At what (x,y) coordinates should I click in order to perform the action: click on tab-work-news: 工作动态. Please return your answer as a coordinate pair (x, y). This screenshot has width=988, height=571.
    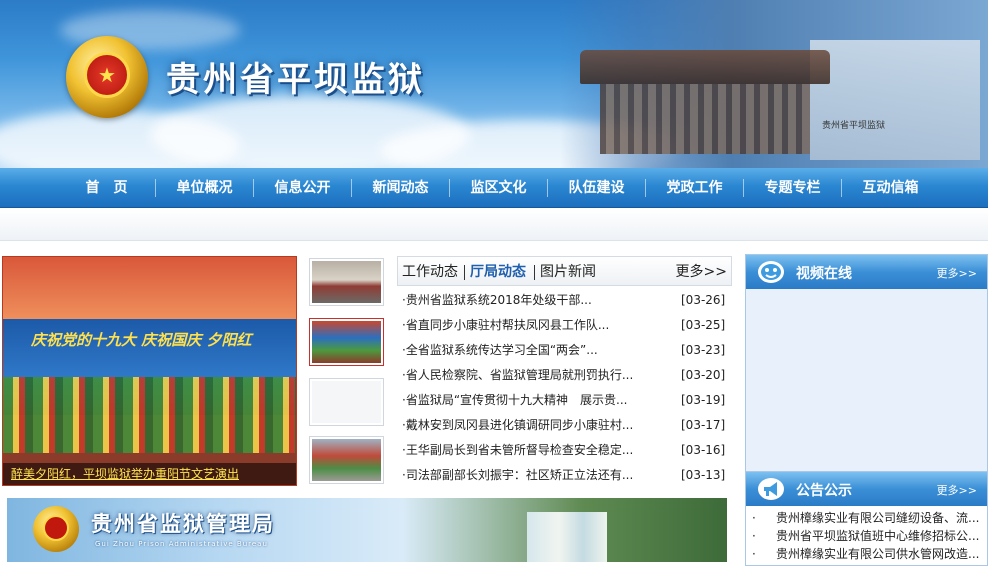
    Looking at the image, I should click on (430, 272).